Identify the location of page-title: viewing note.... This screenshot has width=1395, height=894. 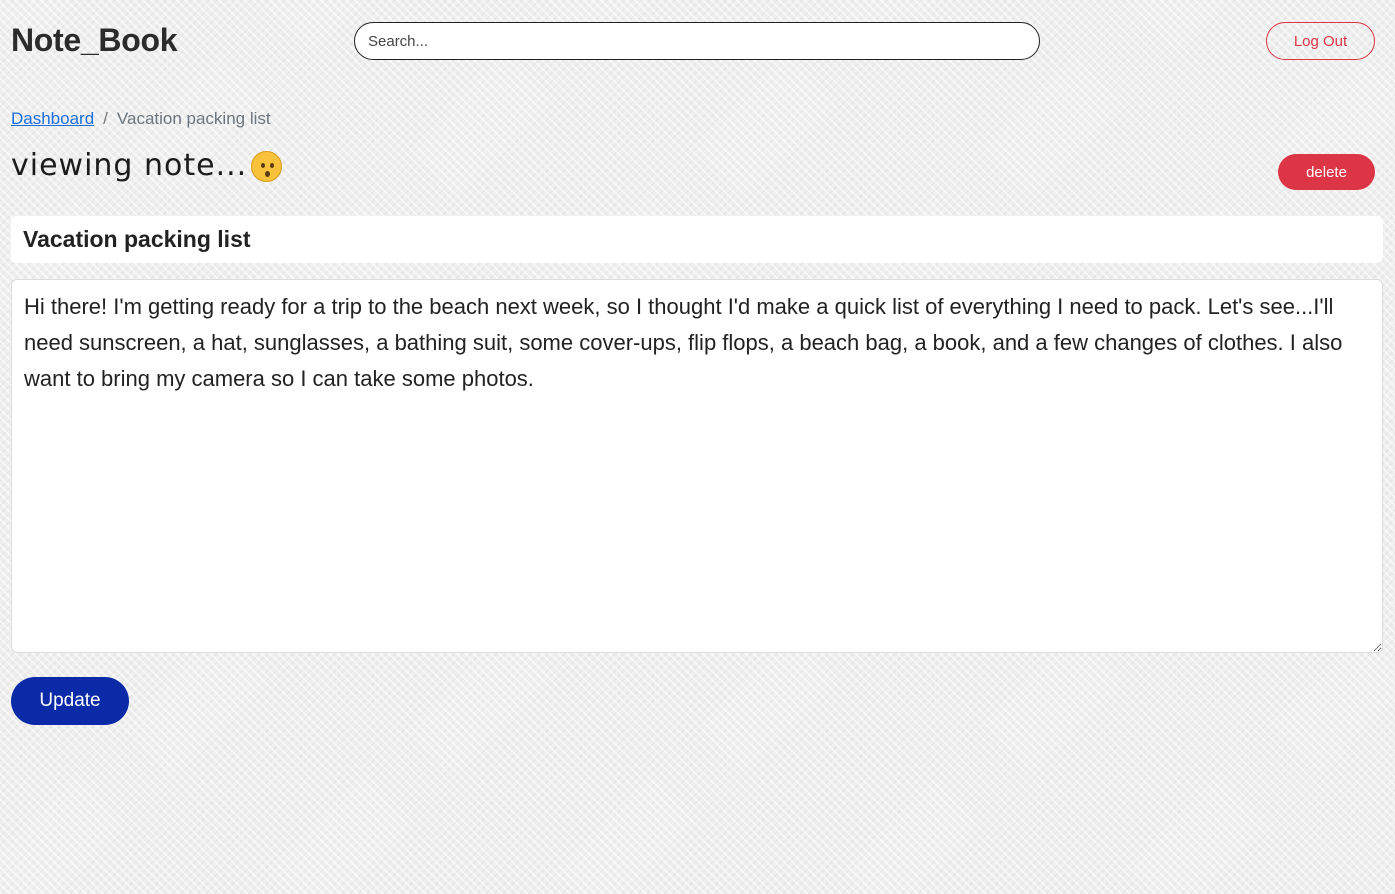
(129, 165).